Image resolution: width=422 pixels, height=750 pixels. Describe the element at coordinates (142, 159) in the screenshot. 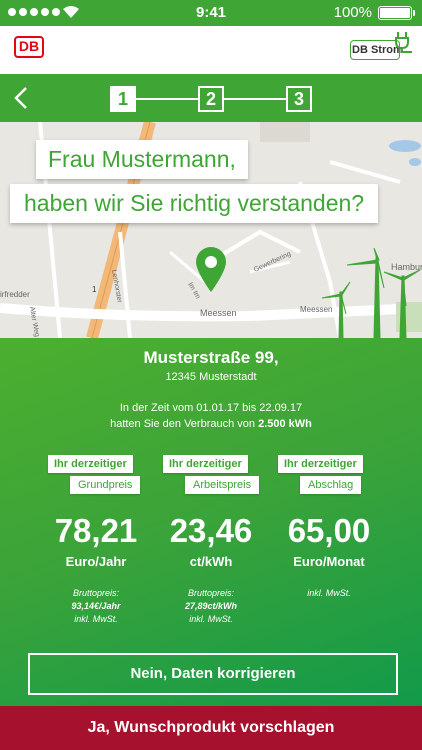

I see `greeting-bubble: Frau Mustermann,` at that location.